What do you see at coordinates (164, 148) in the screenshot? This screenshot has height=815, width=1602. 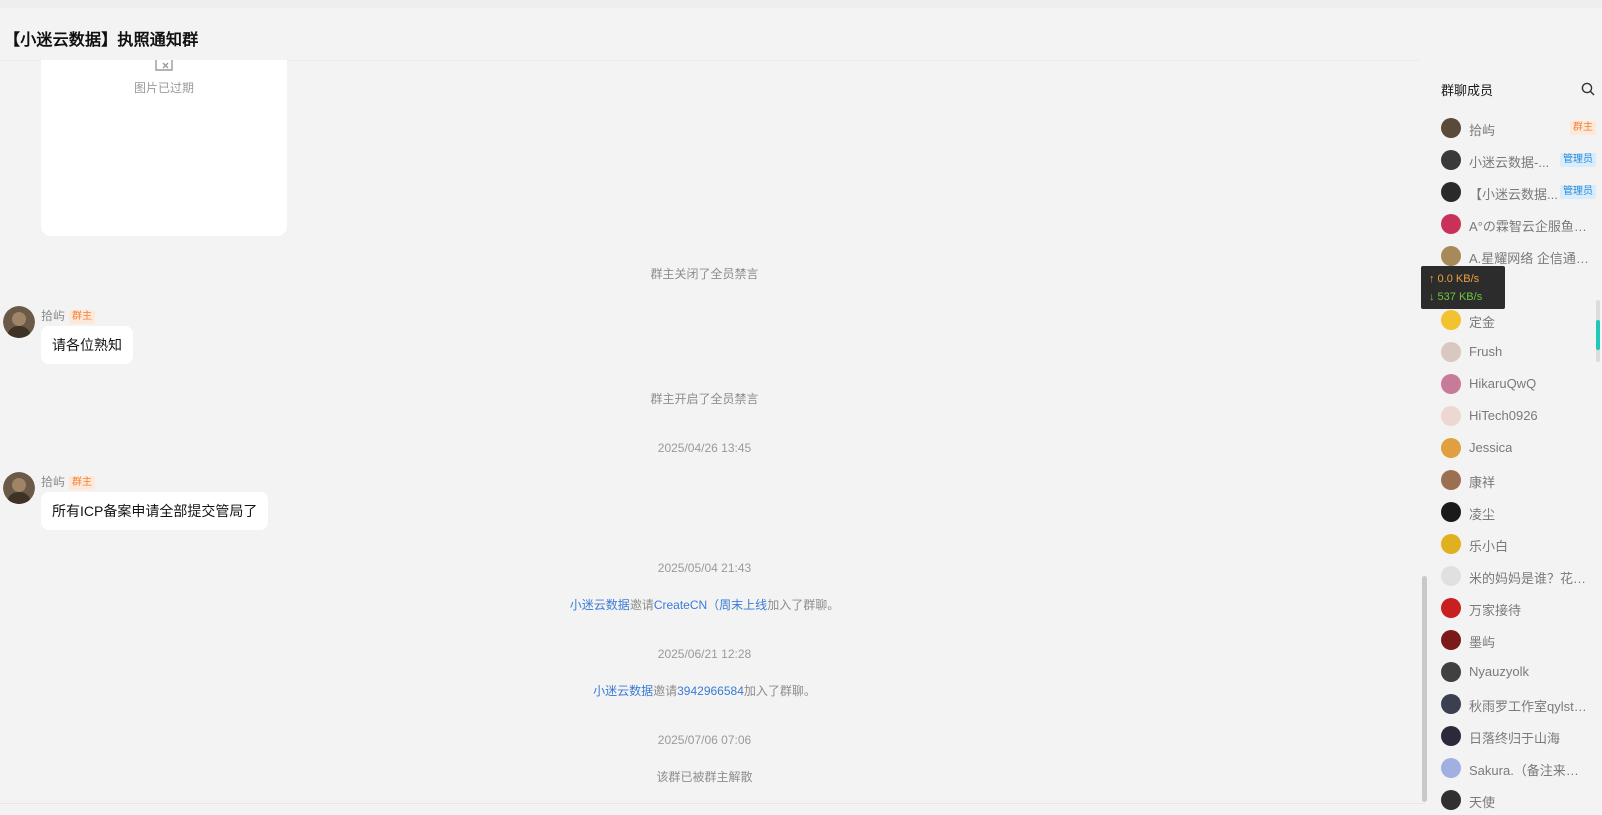 I see `expired-image-card: 图片已过期` at bounding box center [164, 148].